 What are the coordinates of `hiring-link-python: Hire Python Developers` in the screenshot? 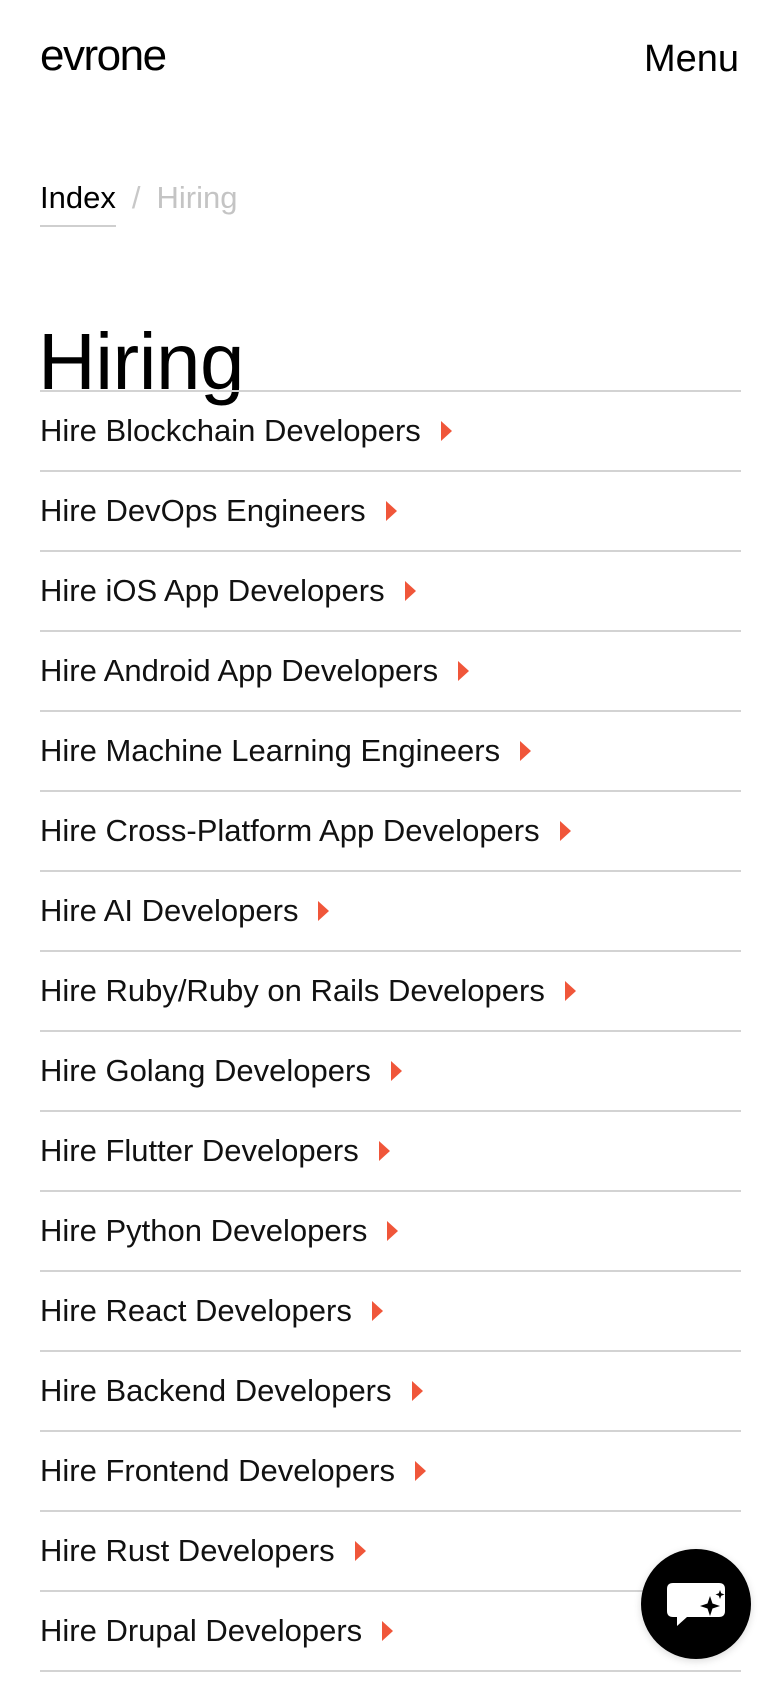 It's located at (390, 1232).